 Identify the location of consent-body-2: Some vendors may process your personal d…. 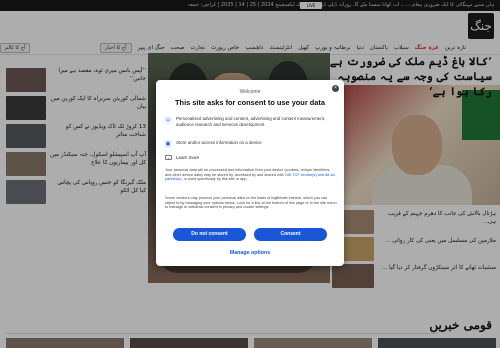
(251, 203).